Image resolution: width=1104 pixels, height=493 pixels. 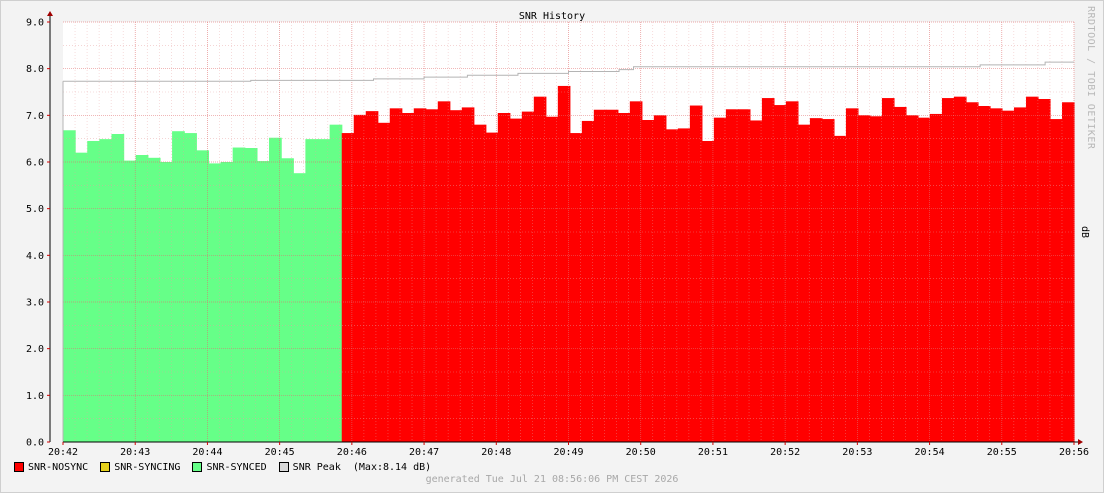 I want to click on y-tick-label: 8.0, so click(x=35, y=69).